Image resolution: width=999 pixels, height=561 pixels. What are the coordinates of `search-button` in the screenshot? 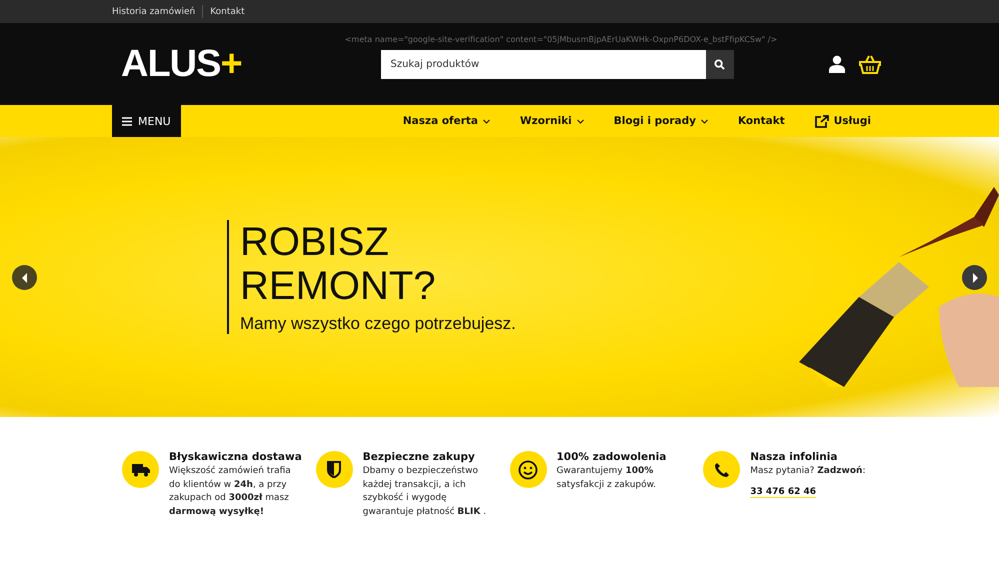 It's located at (720, 64).